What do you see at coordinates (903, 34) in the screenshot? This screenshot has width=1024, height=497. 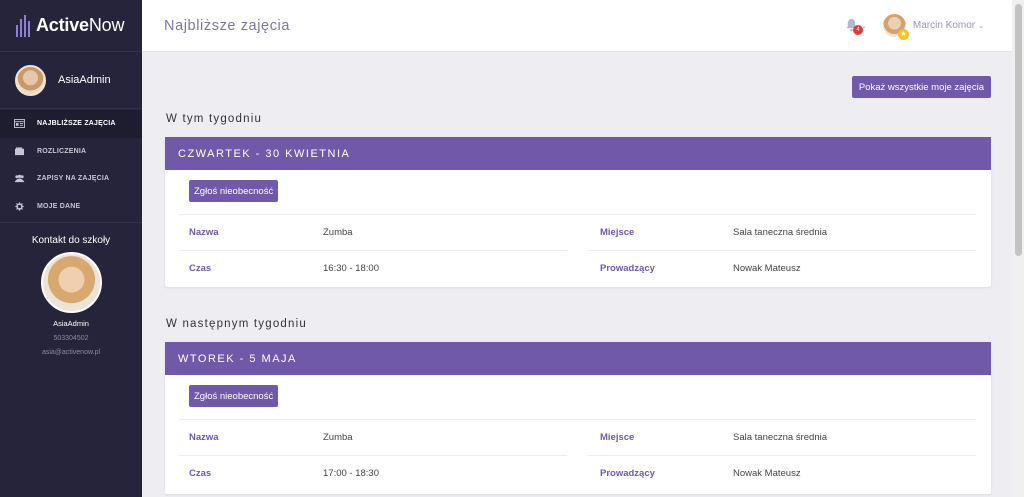 I see `star-badge-icon: ★` at bounding box center [903, 34].